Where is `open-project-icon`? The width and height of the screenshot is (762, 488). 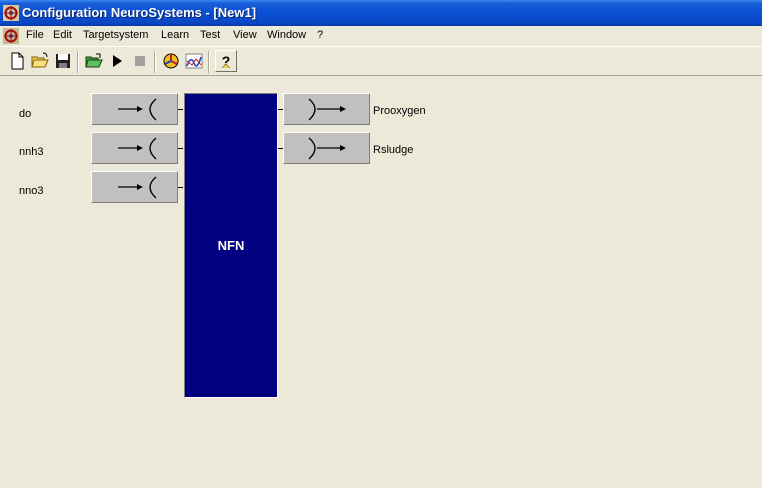 open-project-icon is located at coordinates (94, 61).